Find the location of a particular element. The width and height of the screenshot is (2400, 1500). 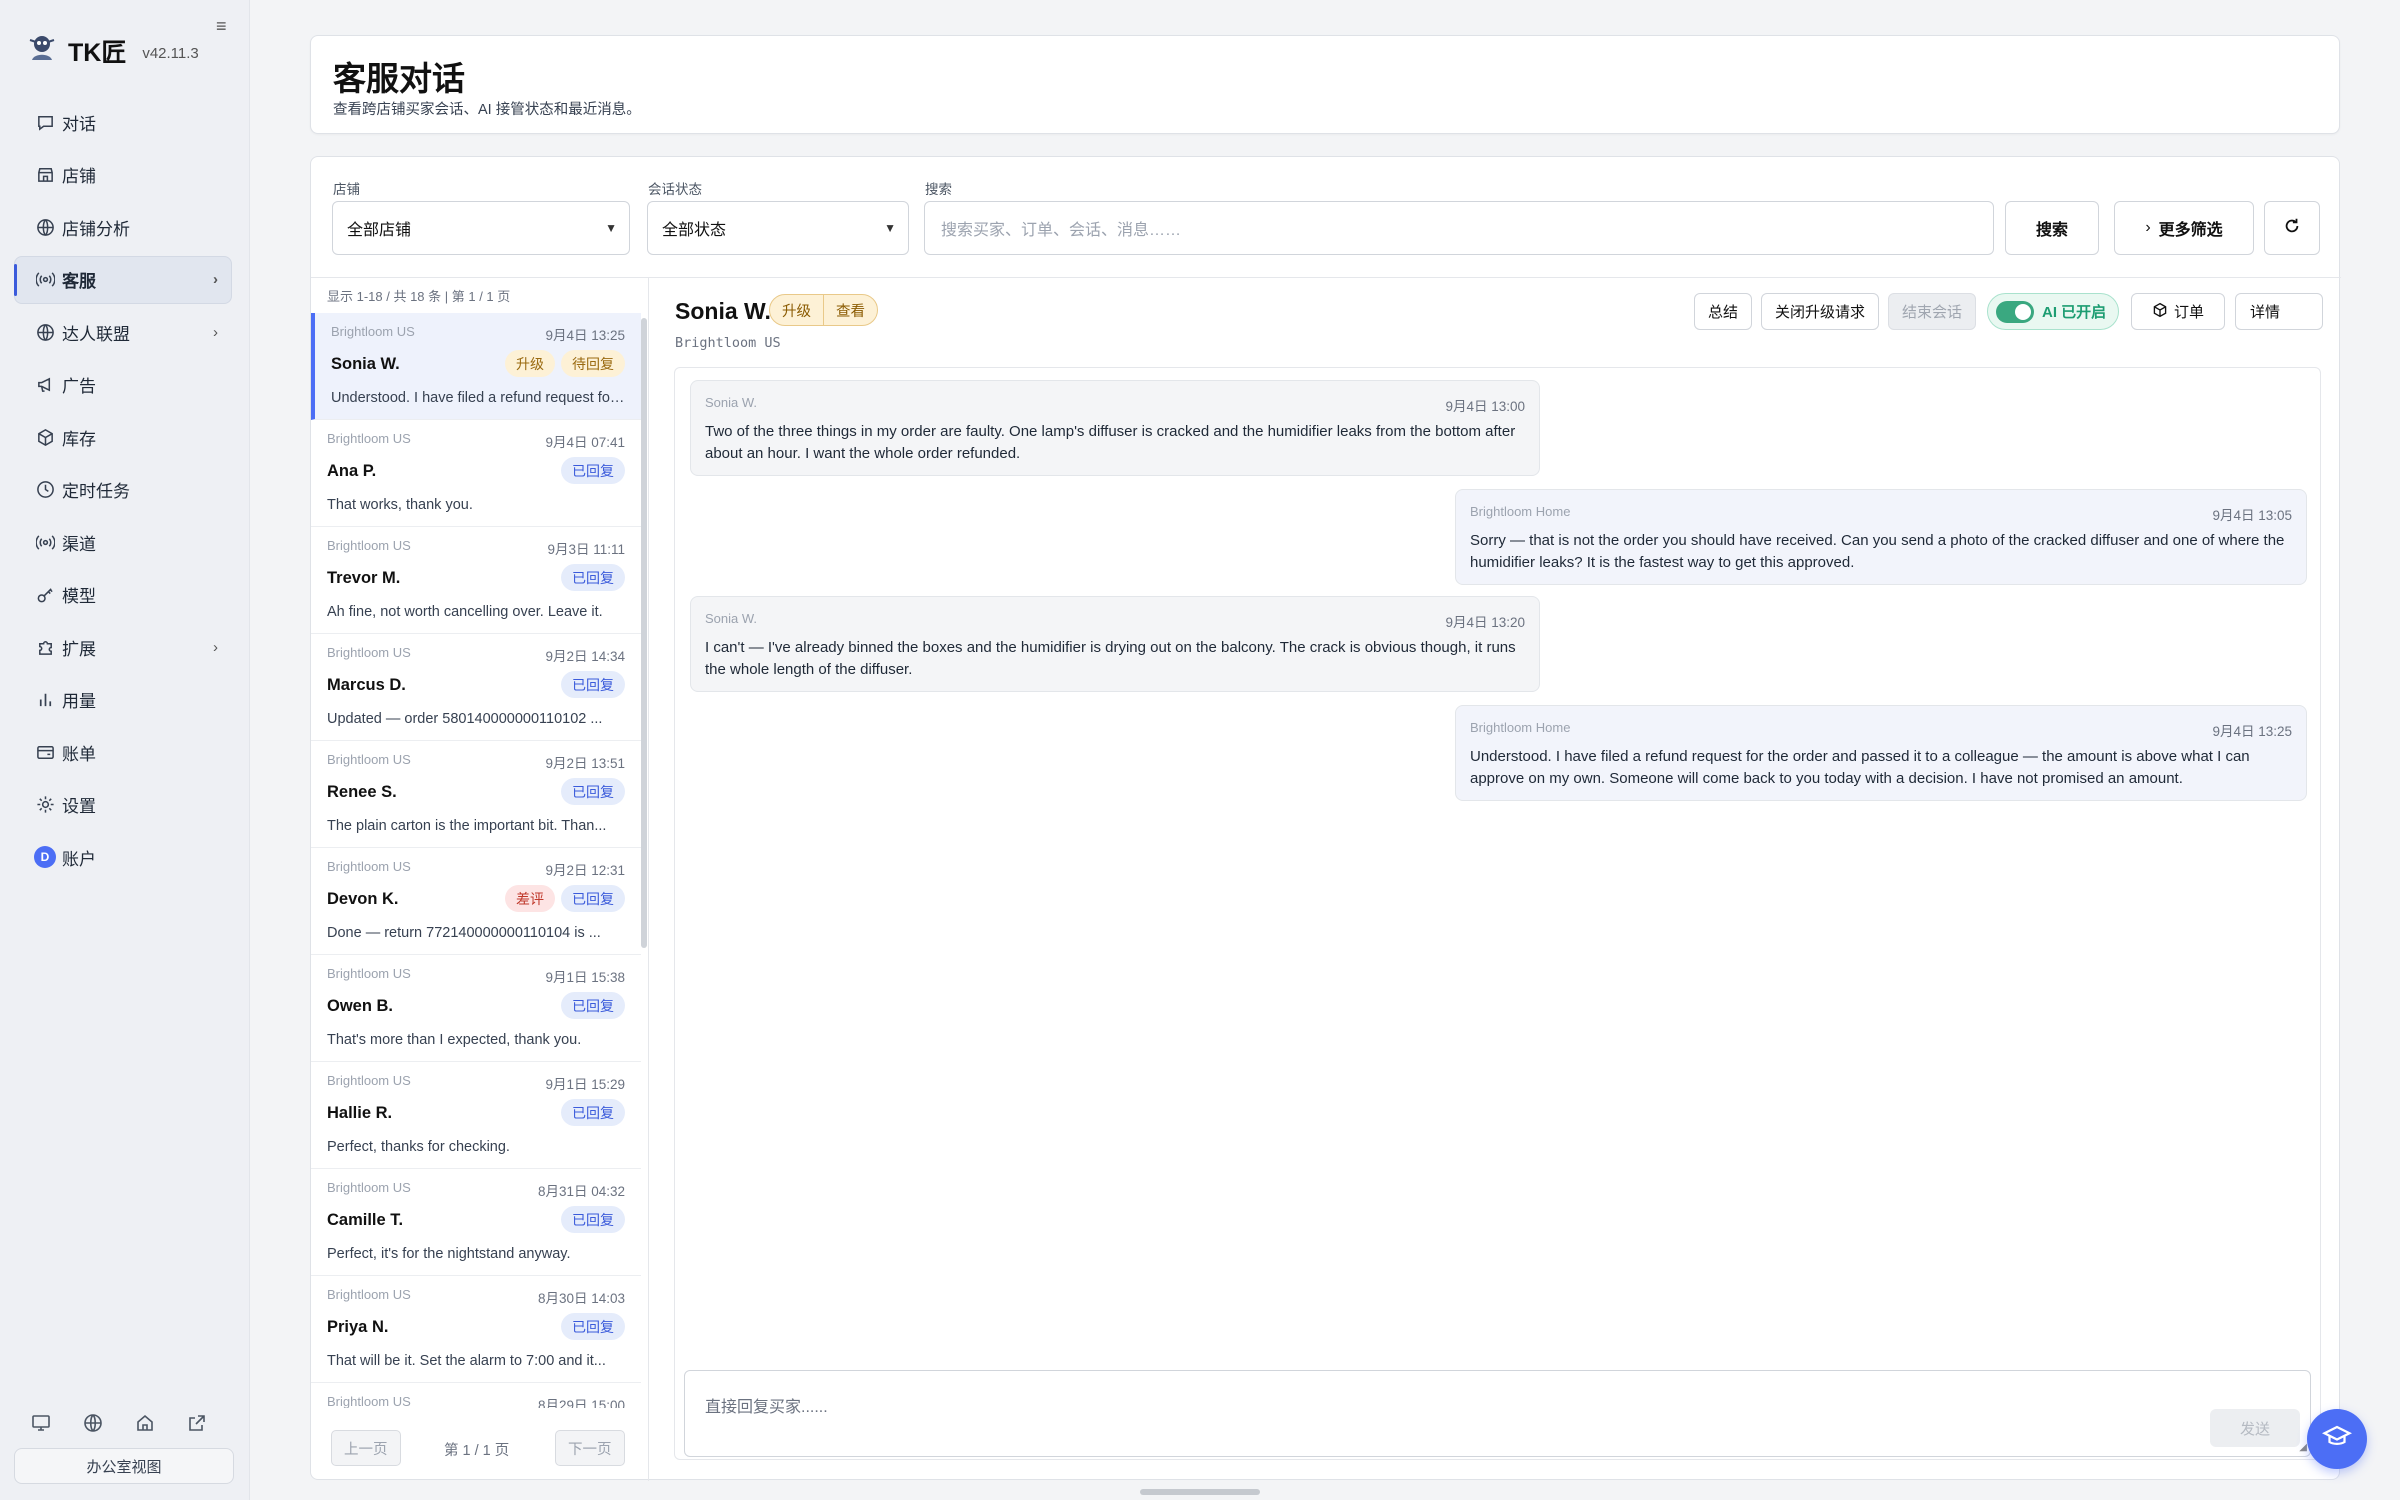

sidebar-item-label: 店铺 is located at coordinates (79, 176).